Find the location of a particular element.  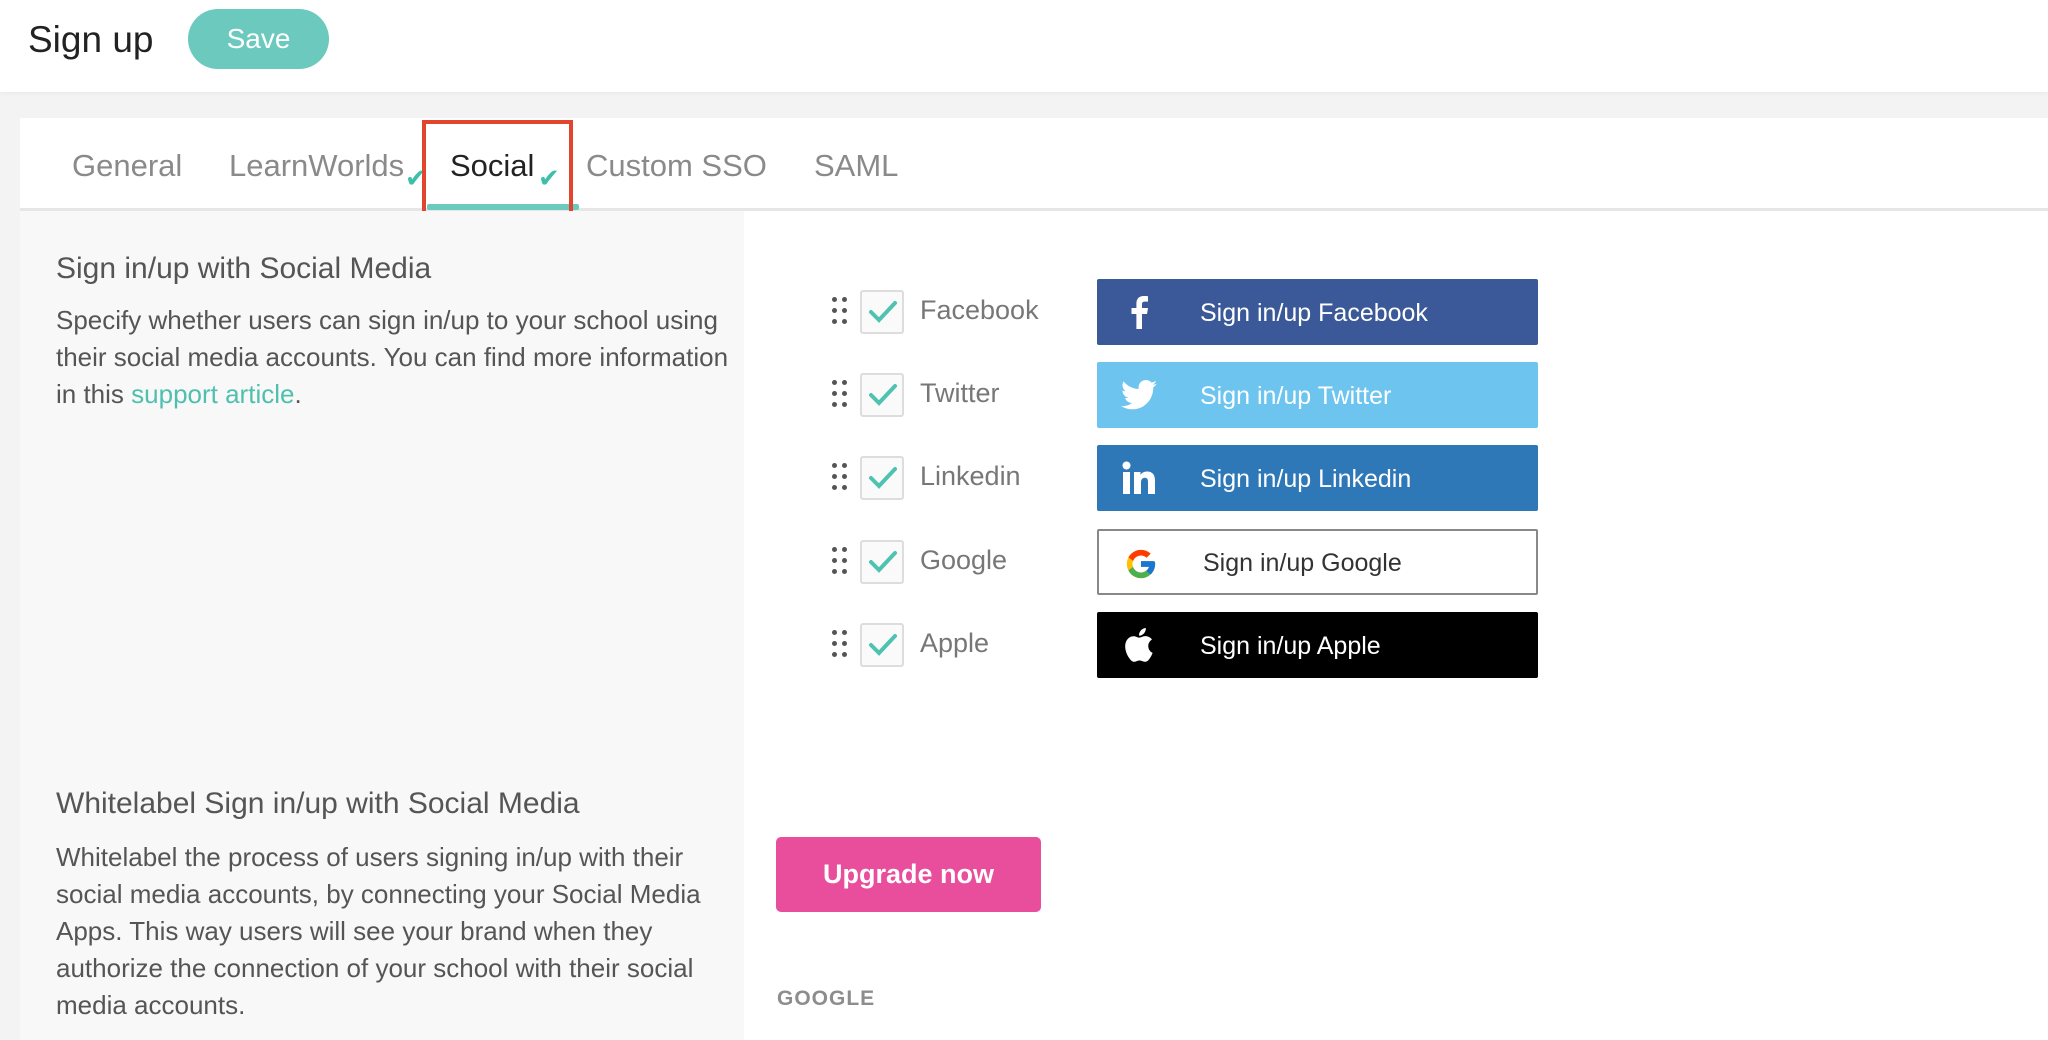

provider-label: Twitter is located at coordinates (960, 393).